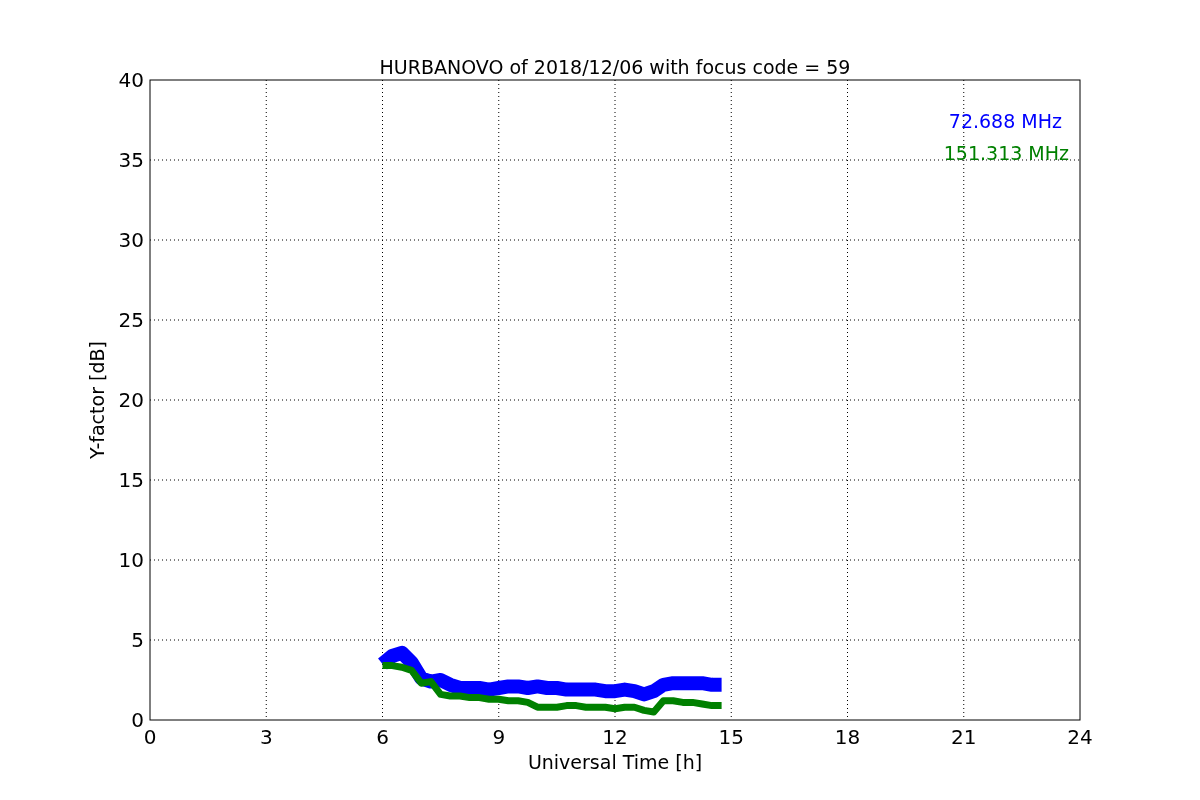 The width and height of the screenshot is (1200, 800). I want to click on y-tick-label: 5, so click(137, 640).